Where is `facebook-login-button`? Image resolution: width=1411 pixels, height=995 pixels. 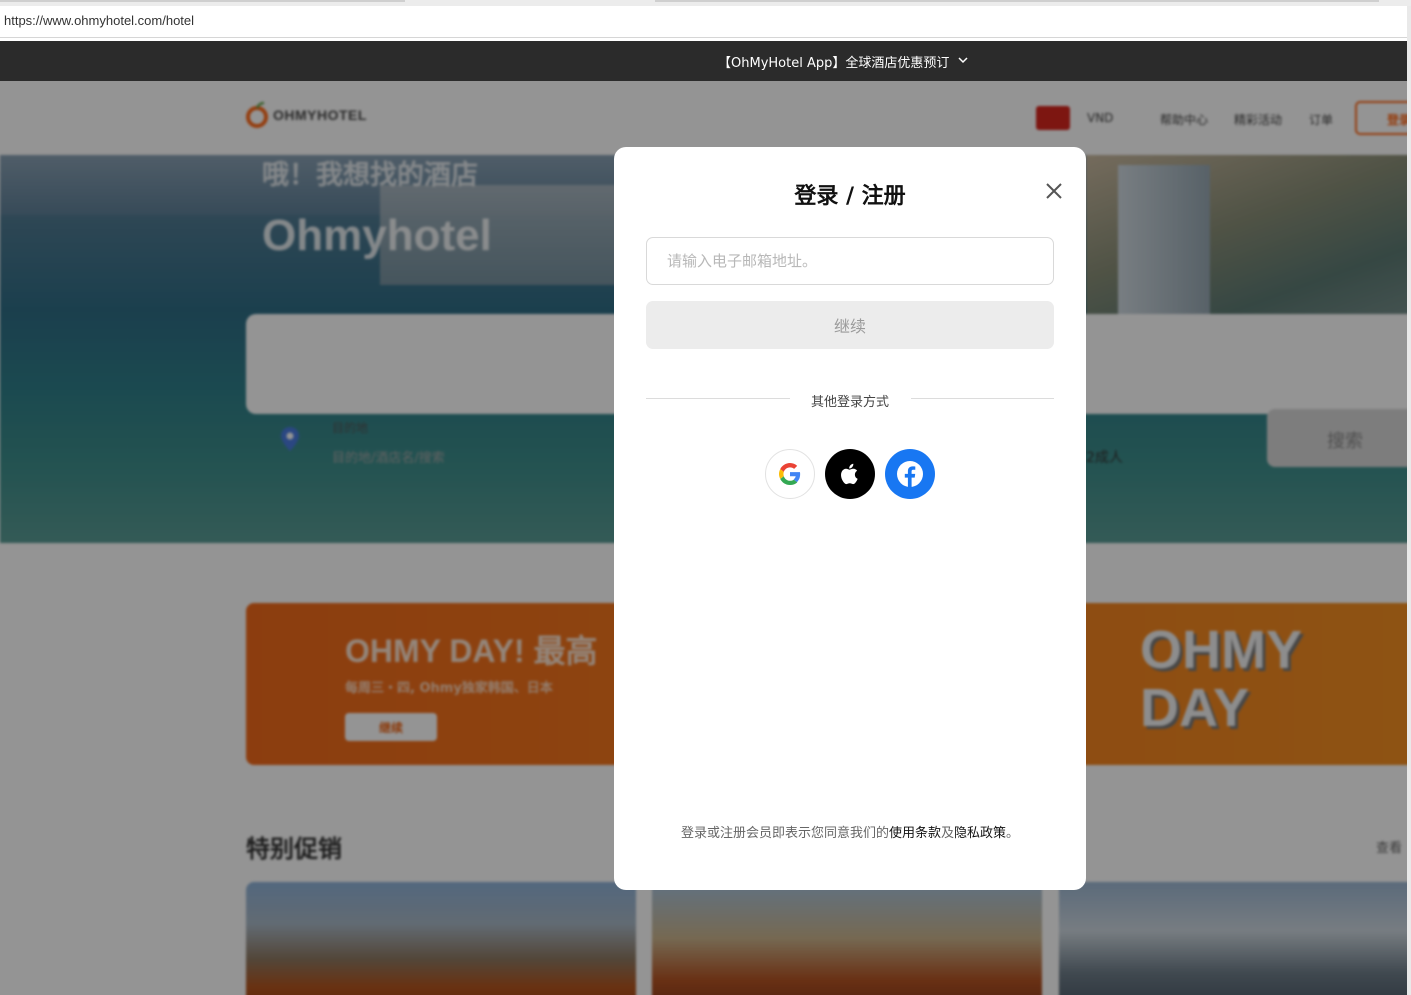
facebook-login-button is located at coordinates (910, 474).